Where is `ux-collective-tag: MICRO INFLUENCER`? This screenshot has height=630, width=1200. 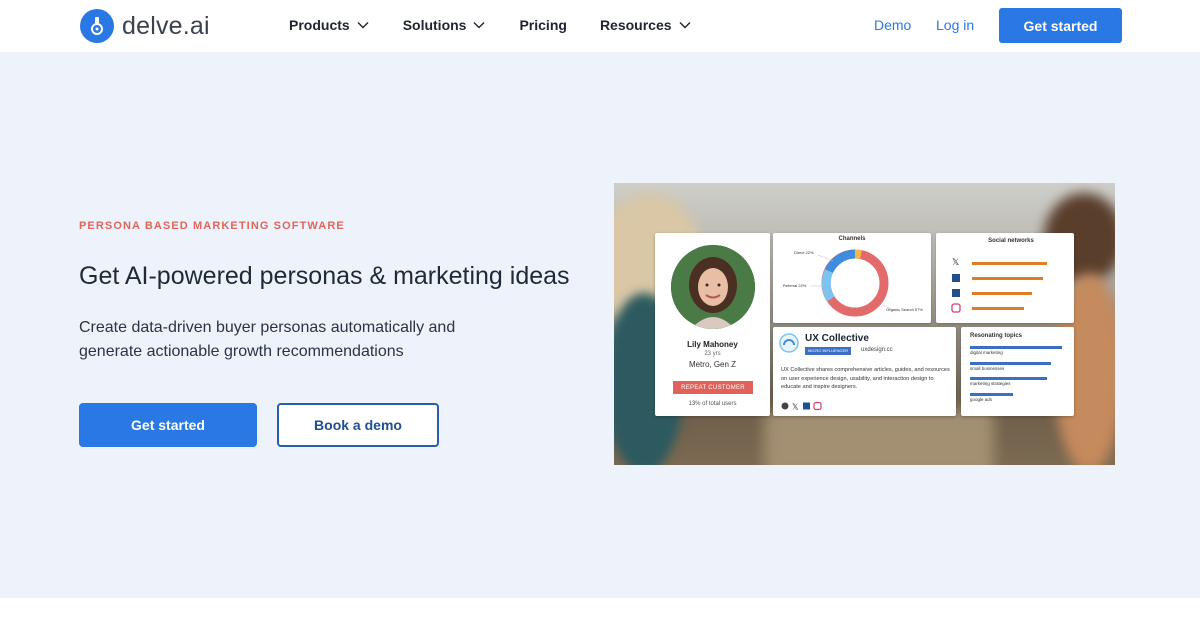
ux-collective-tag: MICRO INFLUENCER is located at coordinates (828, 351).